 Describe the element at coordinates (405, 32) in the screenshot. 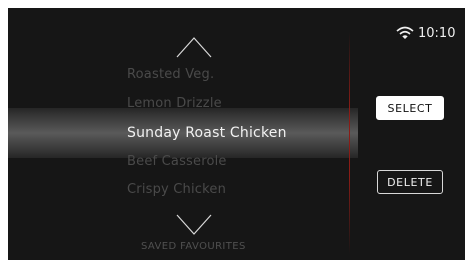

I see `wifi-icon` at that location.